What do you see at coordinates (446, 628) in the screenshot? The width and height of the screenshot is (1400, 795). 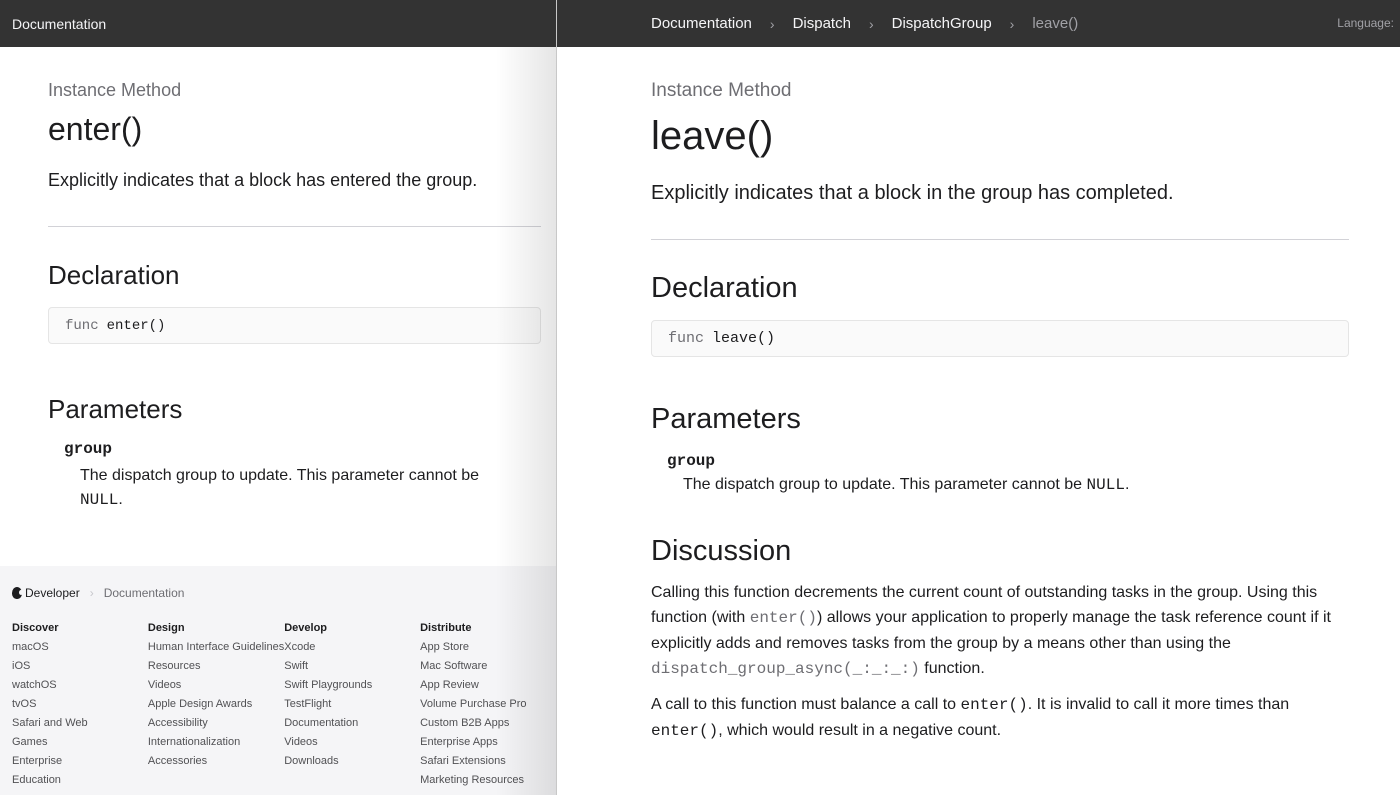 I see `footer-column-title: Distribute` at bounding box center [446, 628].